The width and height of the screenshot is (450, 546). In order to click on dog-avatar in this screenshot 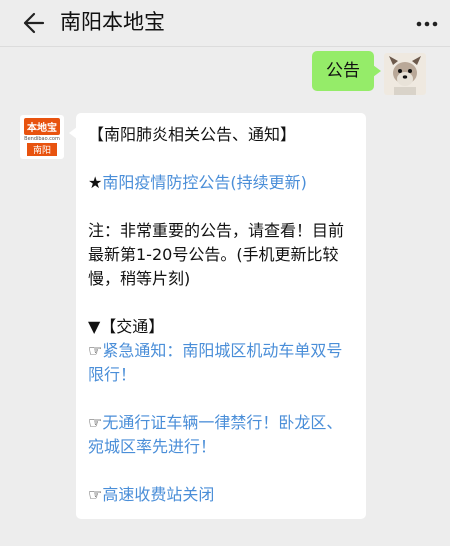, I will do `click(405, 74)`.